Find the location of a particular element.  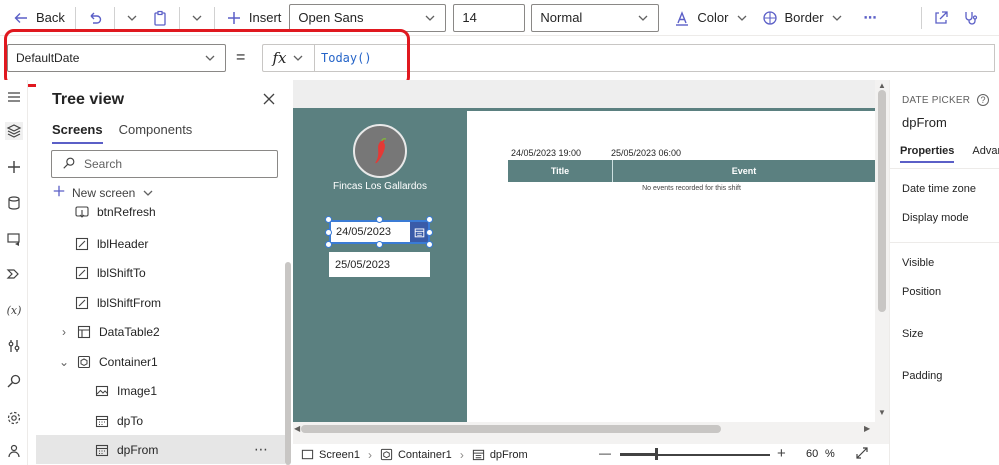

formula-input: Today() is located at coordinates (654, 58).